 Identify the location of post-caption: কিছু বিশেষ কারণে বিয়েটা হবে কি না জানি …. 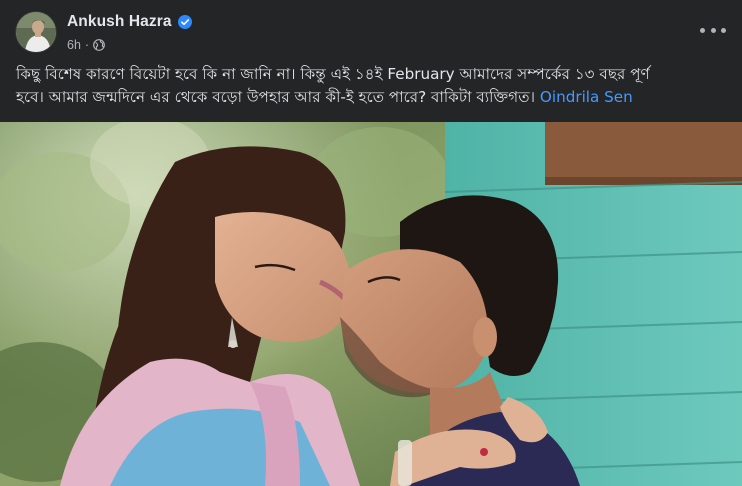
(372, 86).